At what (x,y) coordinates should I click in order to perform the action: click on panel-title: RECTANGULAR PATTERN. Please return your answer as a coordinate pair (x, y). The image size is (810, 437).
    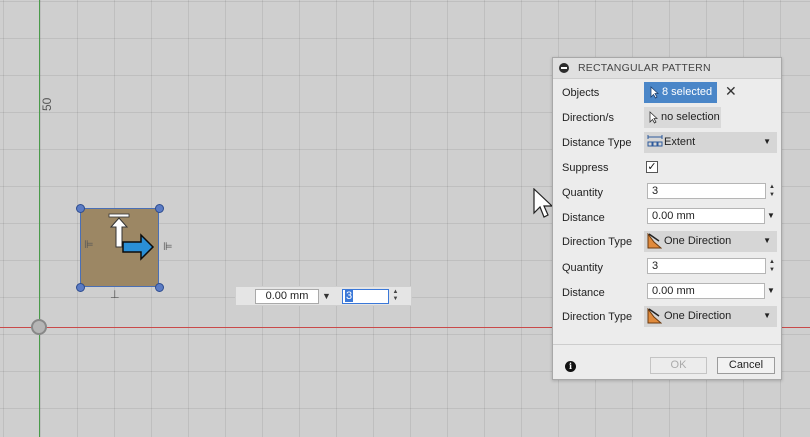
    Looking at the image, I should click on (644, 68).